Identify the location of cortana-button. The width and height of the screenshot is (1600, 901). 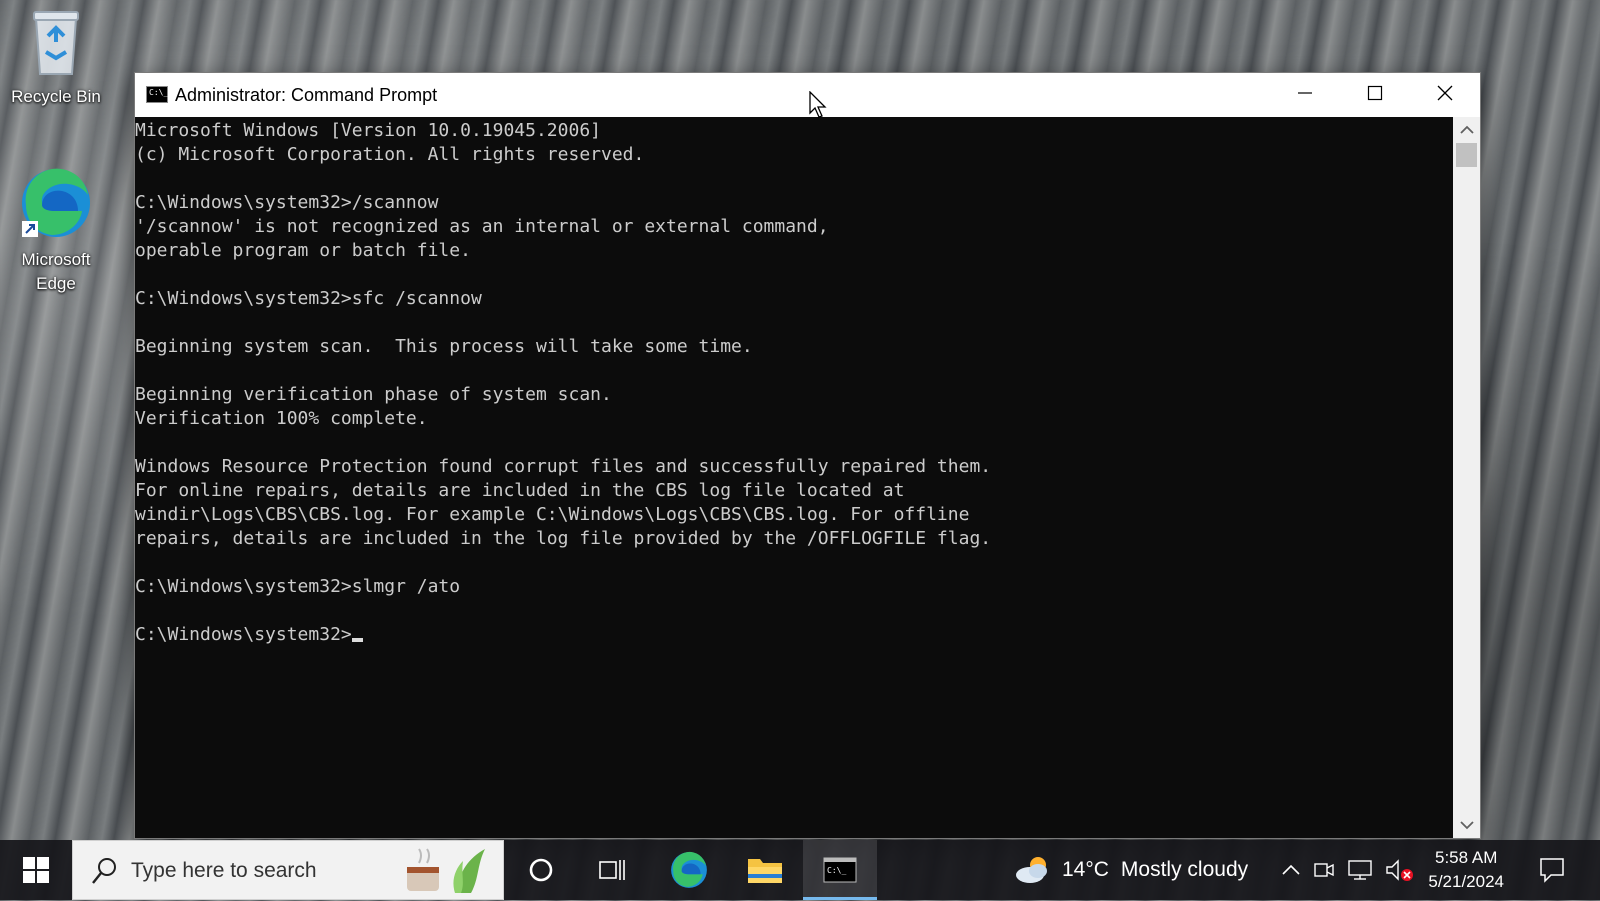
(541, 870).